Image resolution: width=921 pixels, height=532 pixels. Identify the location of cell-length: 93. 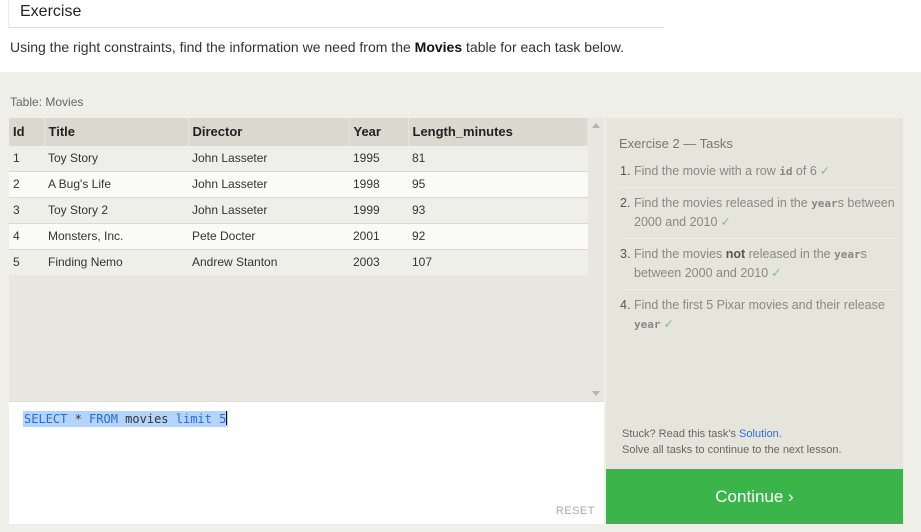
(498, 209).